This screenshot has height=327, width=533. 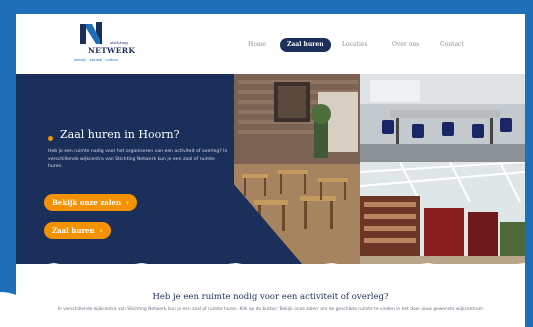 I want to click on logo-tagline: welzijn · sociaal · cultuur, so click(x=96, y=60).